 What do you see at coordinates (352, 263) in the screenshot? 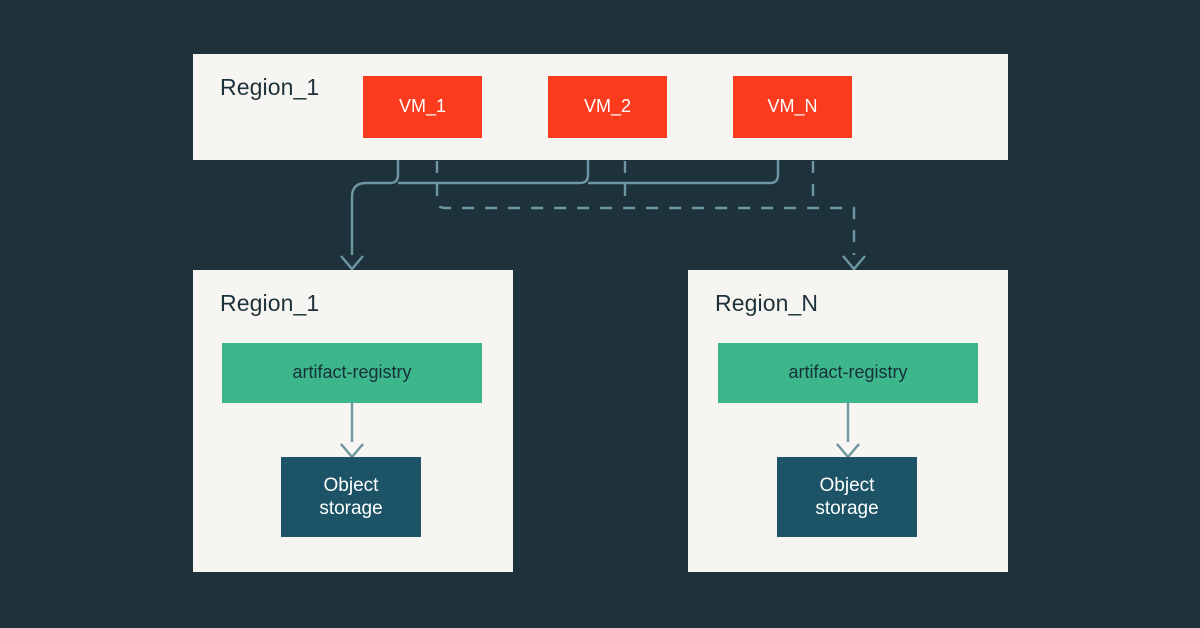
I see `arrow-head-region1` at bounding box center [352, 263].